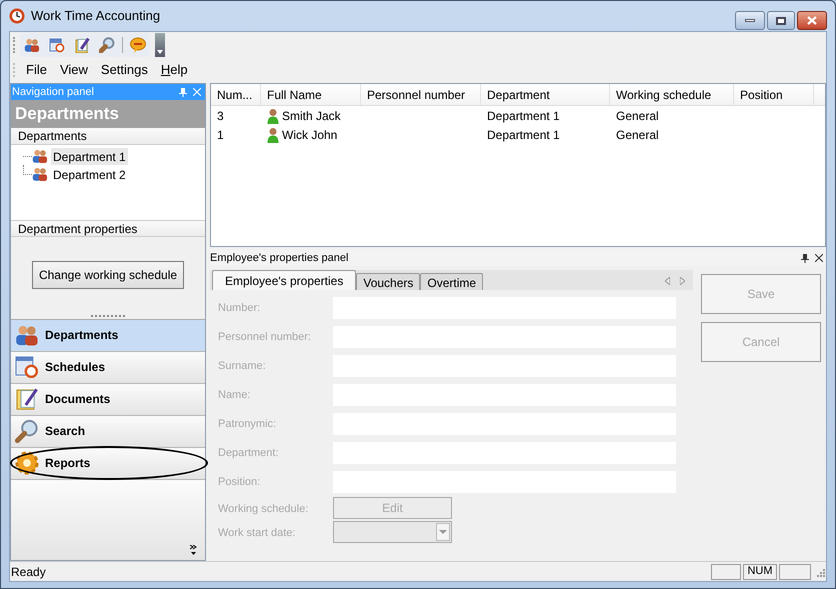  I want to click on field-label: Work start date:, so click(257, 532).